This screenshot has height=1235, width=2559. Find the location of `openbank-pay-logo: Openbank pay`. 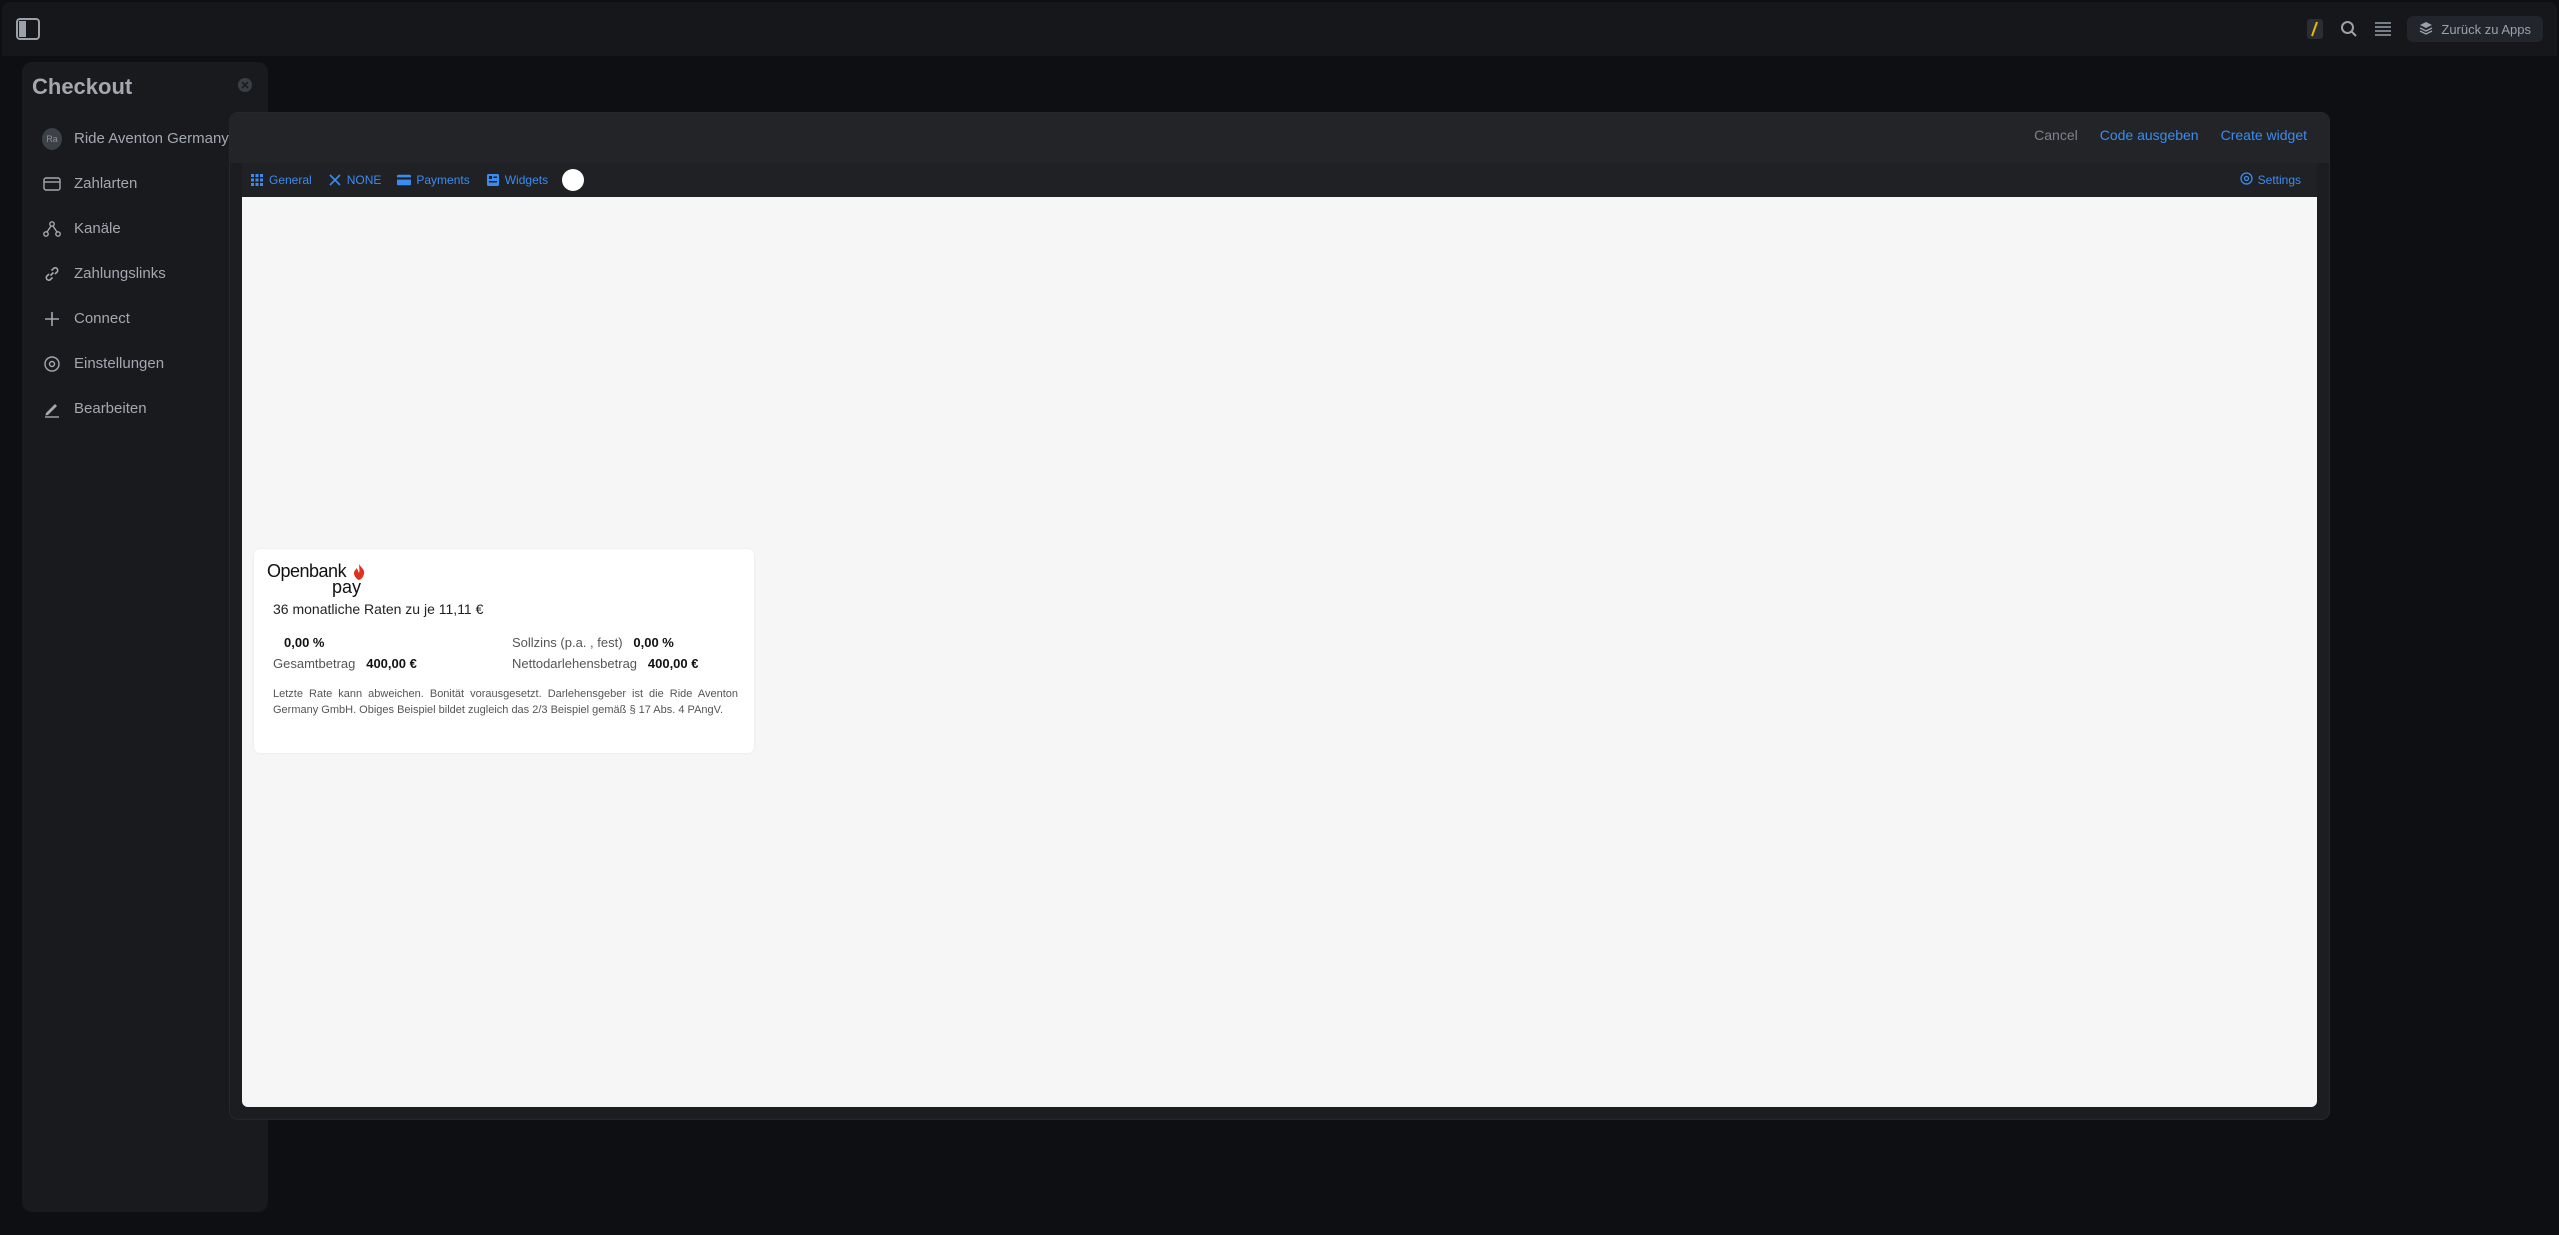

openbank-pay-logo: Openbank pay is located at coordinates (322, 579).